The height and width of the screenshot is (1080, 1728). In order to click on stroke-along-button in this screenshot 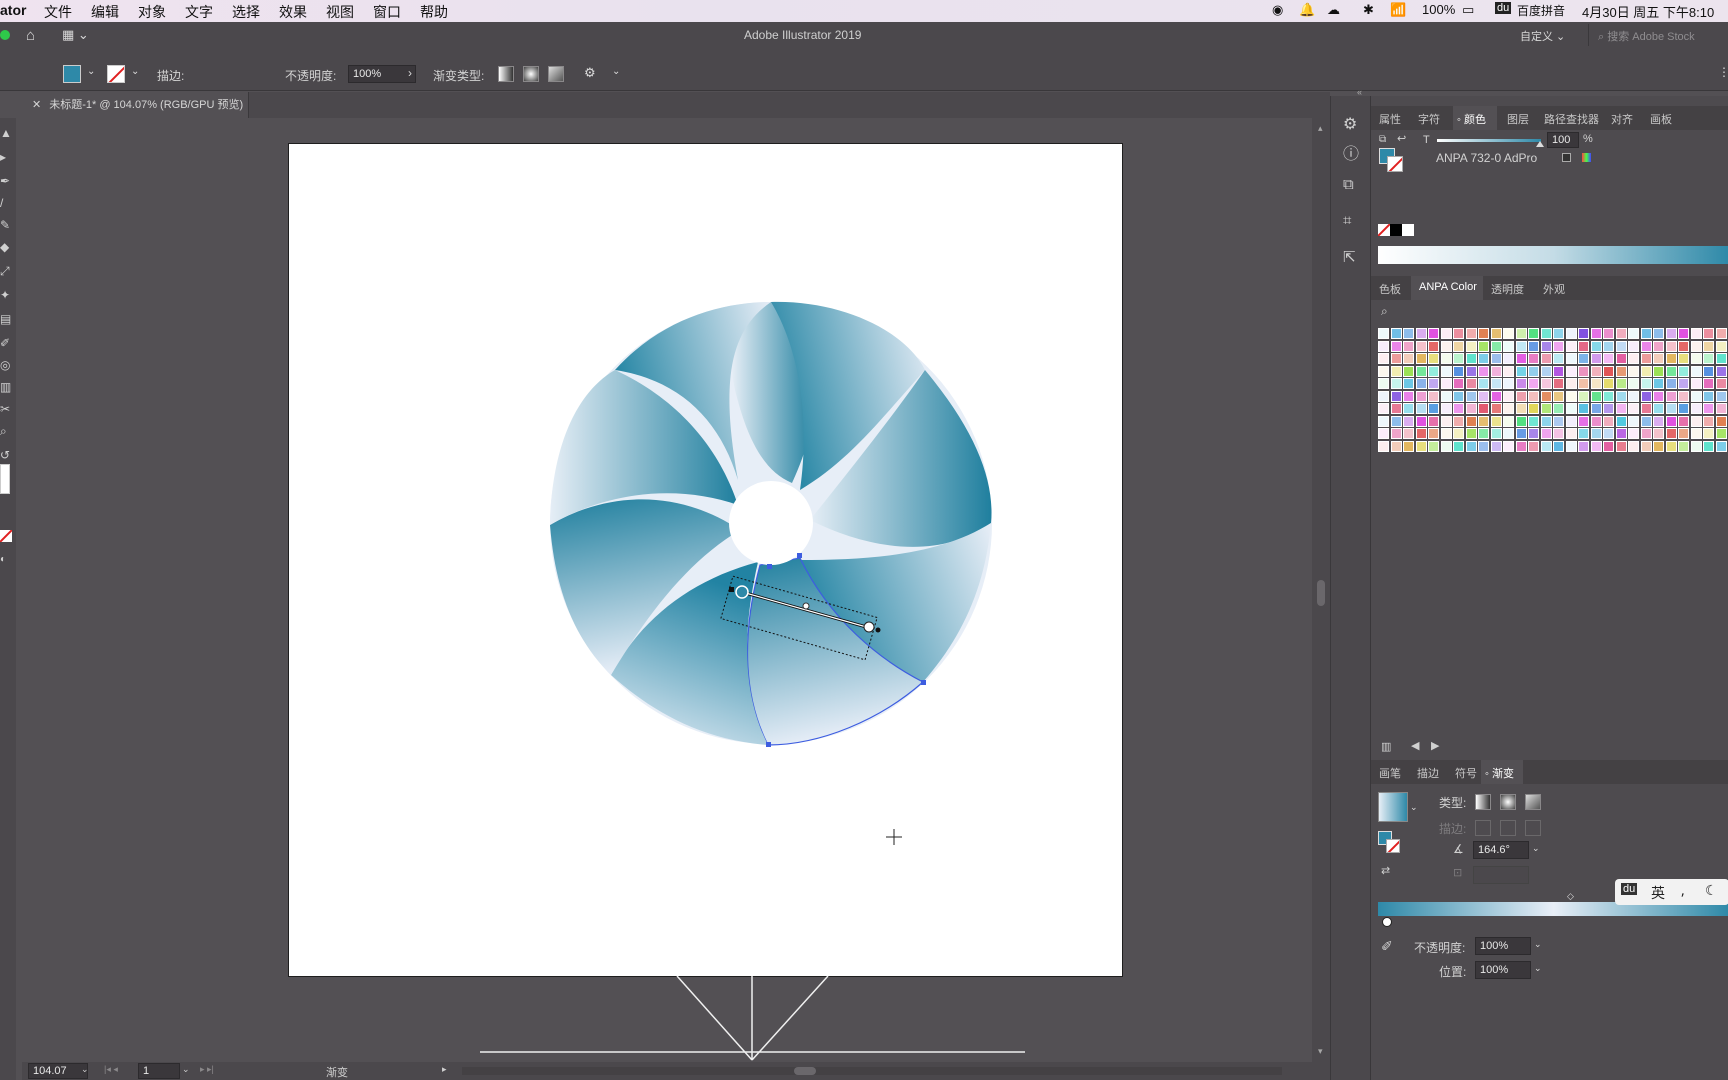, I will do `click(1508, 828)`.